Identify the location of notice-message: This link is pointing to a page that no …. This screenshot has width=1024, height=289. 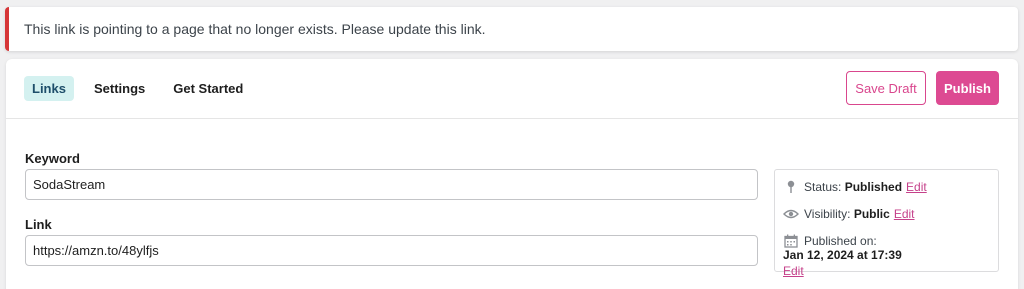
(255, 29).